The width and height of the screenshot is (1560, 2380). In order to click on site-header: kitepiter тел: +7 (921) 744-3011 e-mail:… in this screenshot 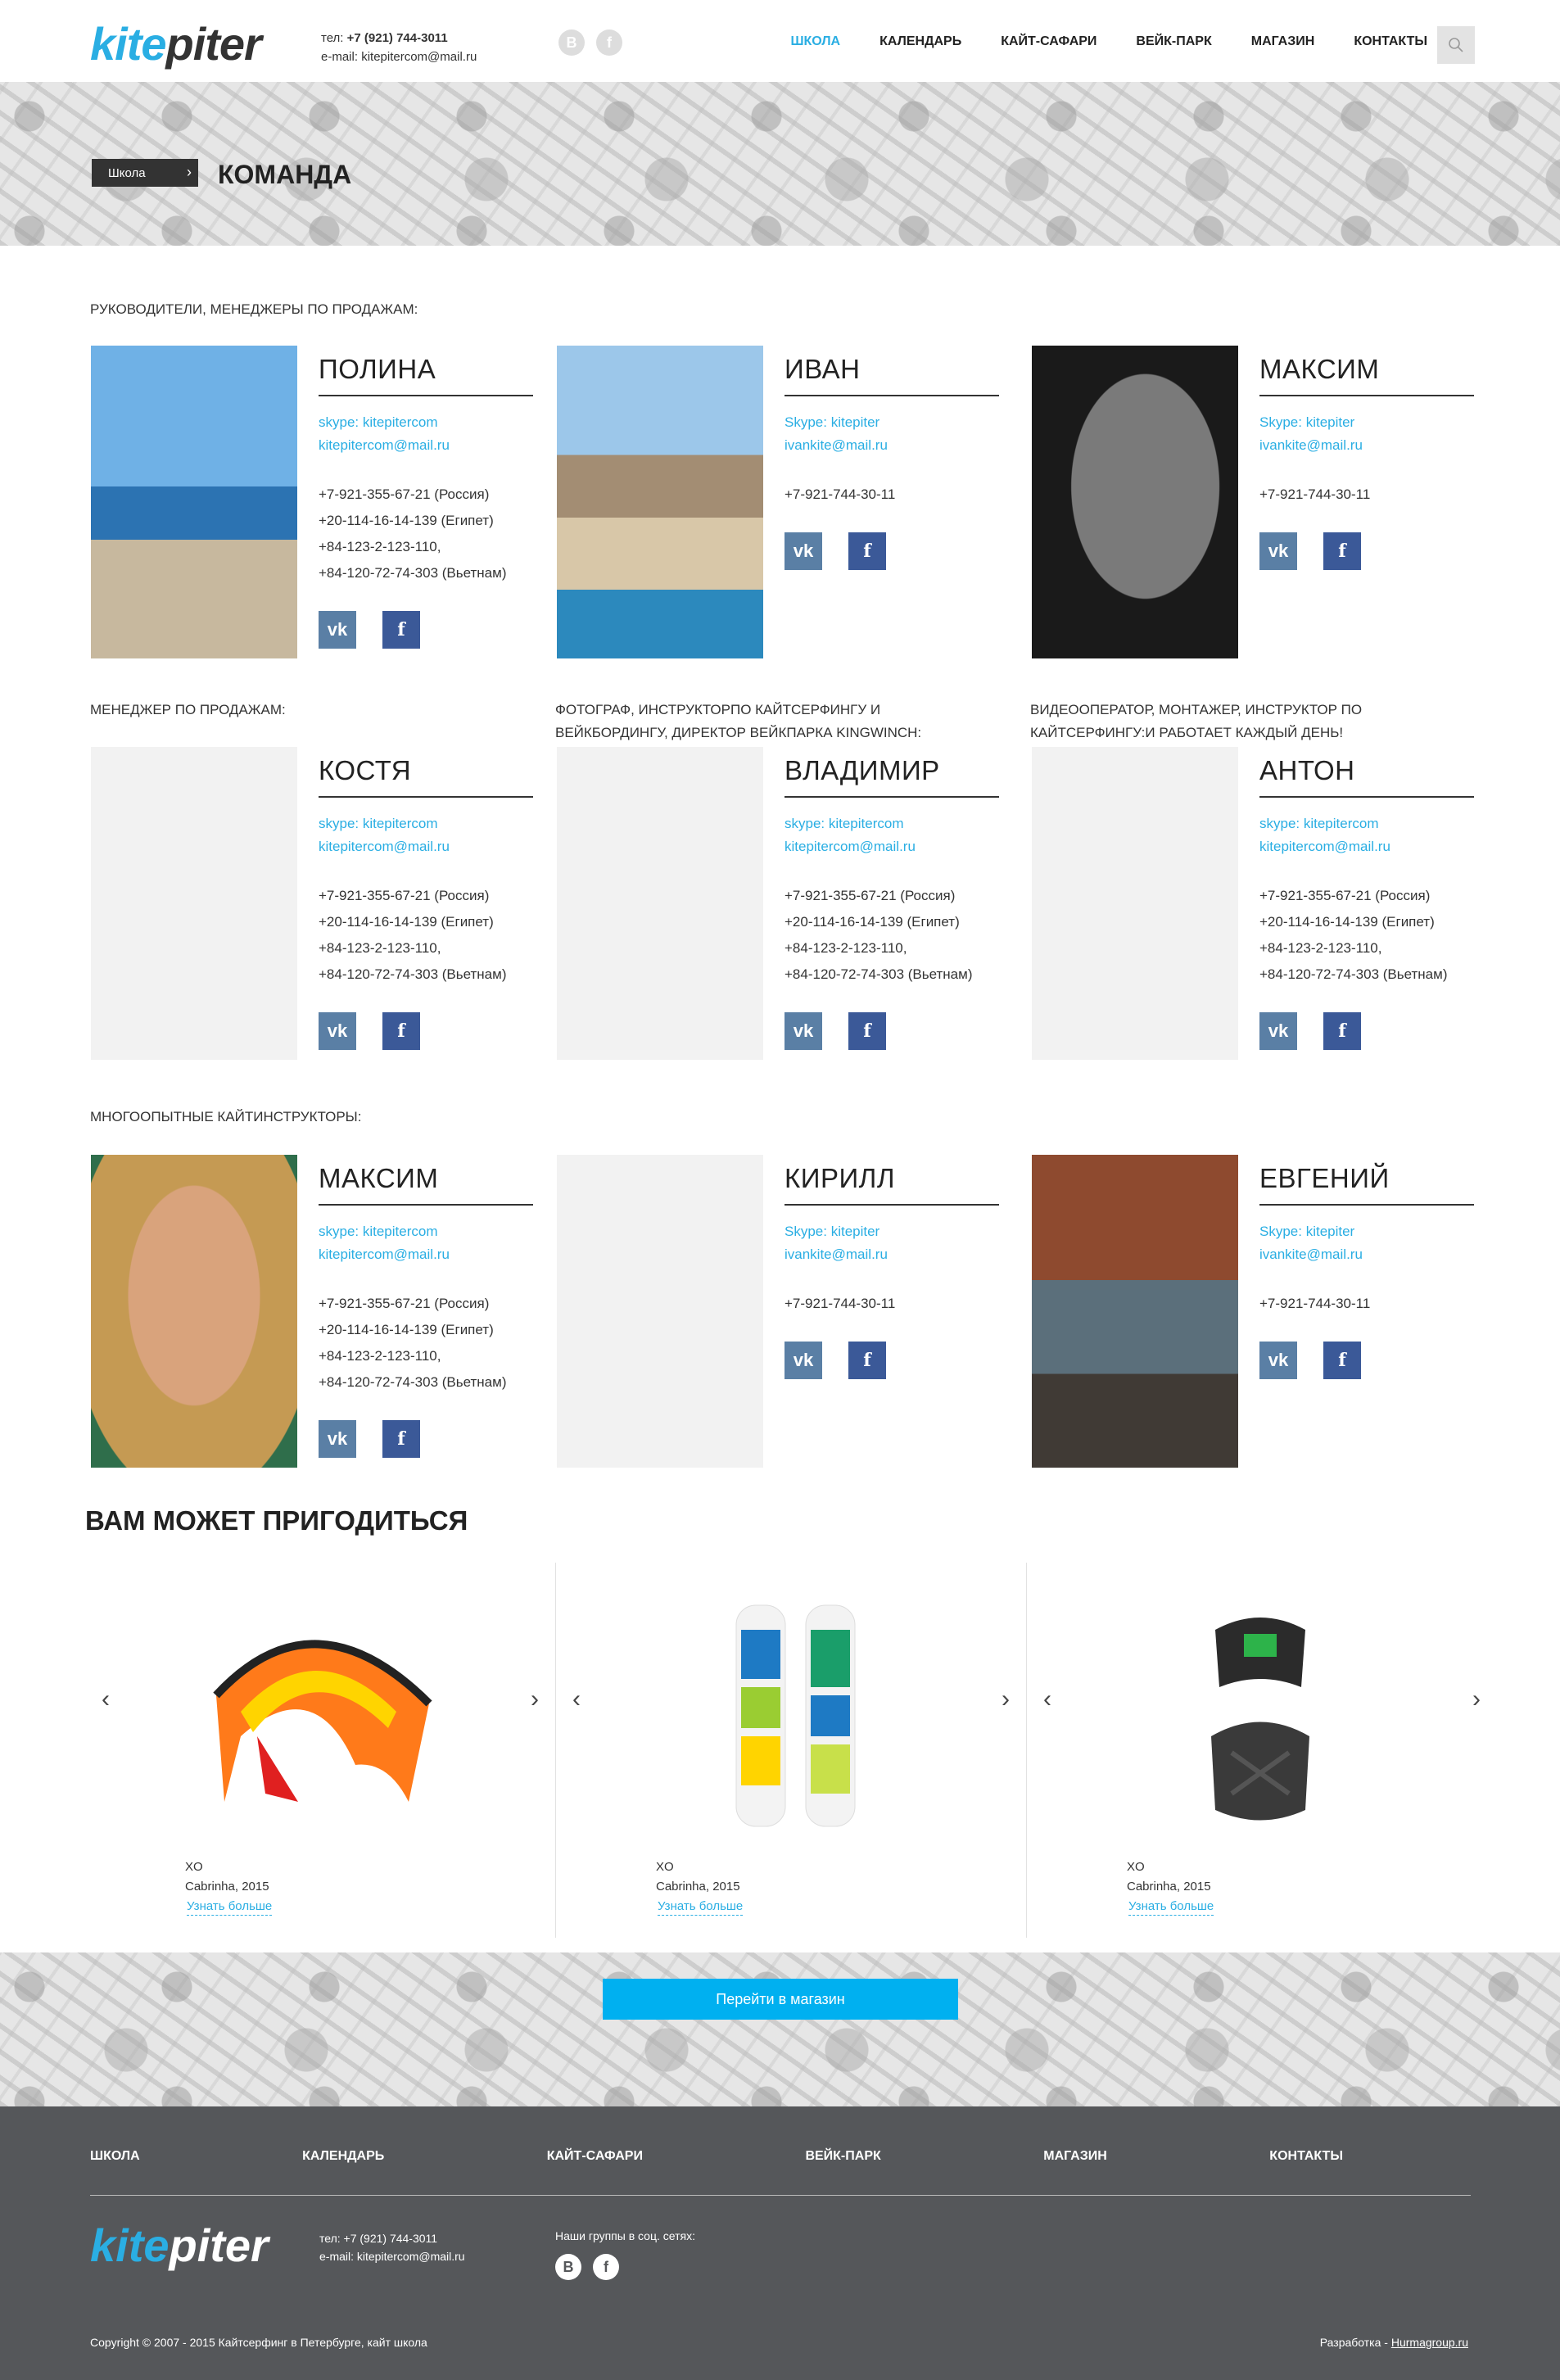, I will do `click(780, 41)`.